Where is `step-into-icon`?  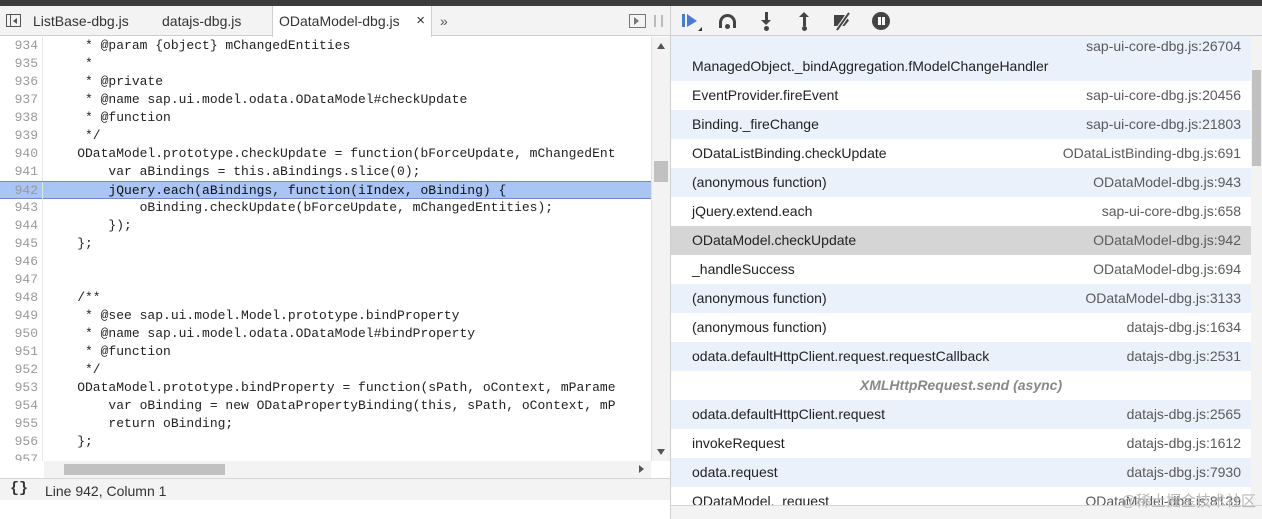 step-into-icon is located at coordinates (767, 21).